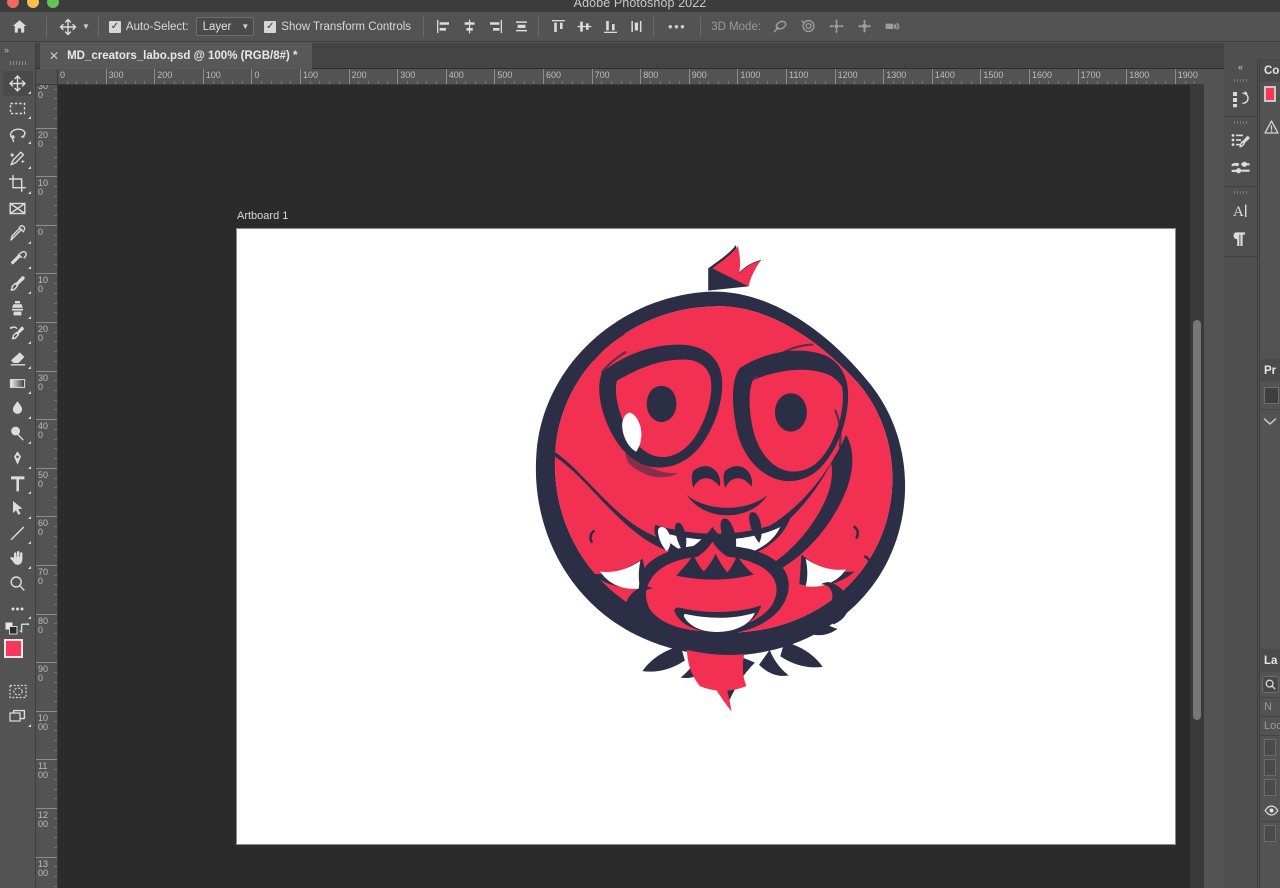  I want to click on tool-edit-toolbar, so click(18, 608).